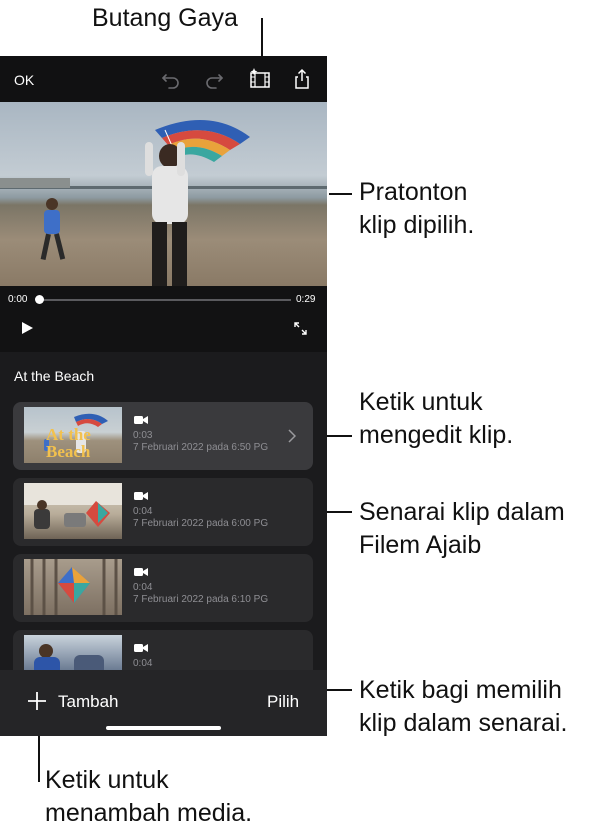  Describe the element at coordinates (163, 703) in the screenshot. I see `bottom-toolbar: Tambah Pilih` at that location.